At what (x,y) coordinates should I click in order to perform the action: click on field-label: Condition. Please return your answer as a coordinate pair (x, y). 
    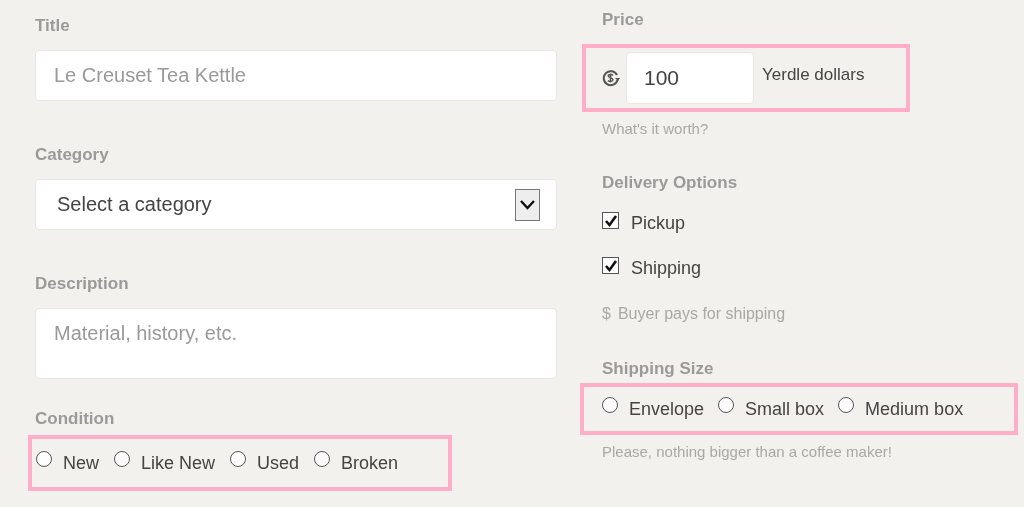
    Looking at the image, I should click on (75, 419).